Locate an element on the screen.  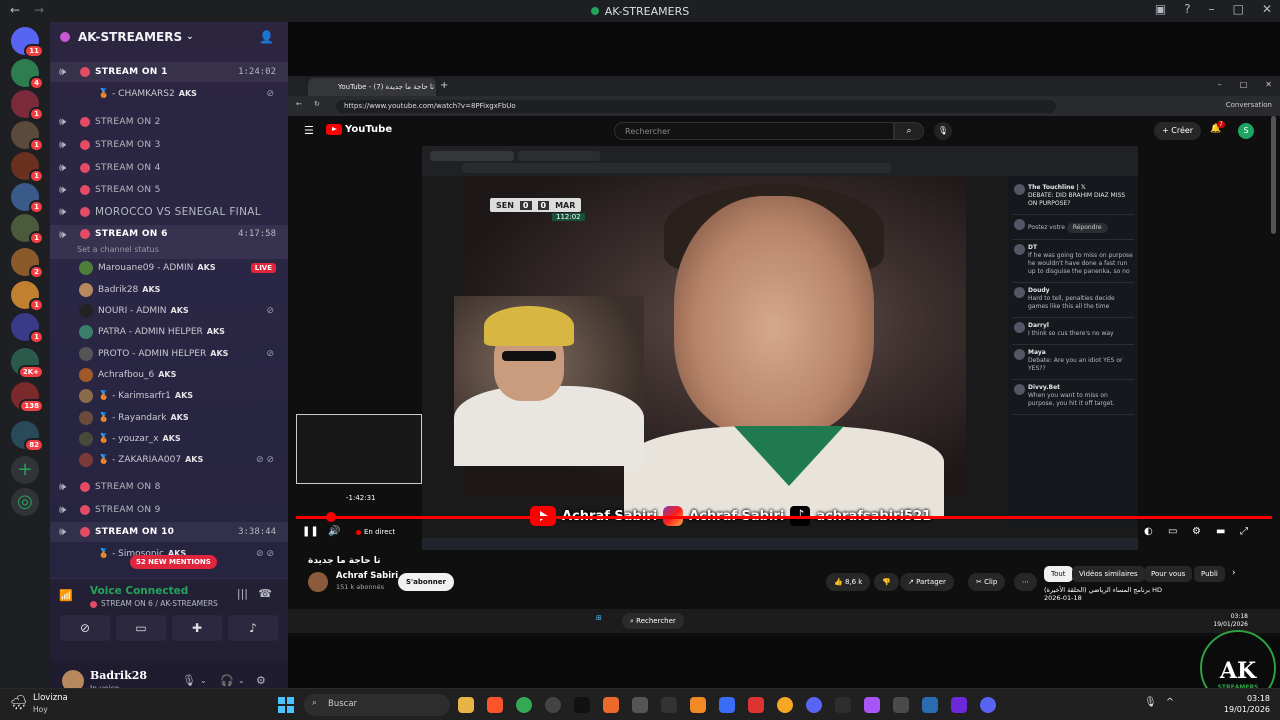
fullscreen-icon: ⤢ is located at coordinates (1244, 531).